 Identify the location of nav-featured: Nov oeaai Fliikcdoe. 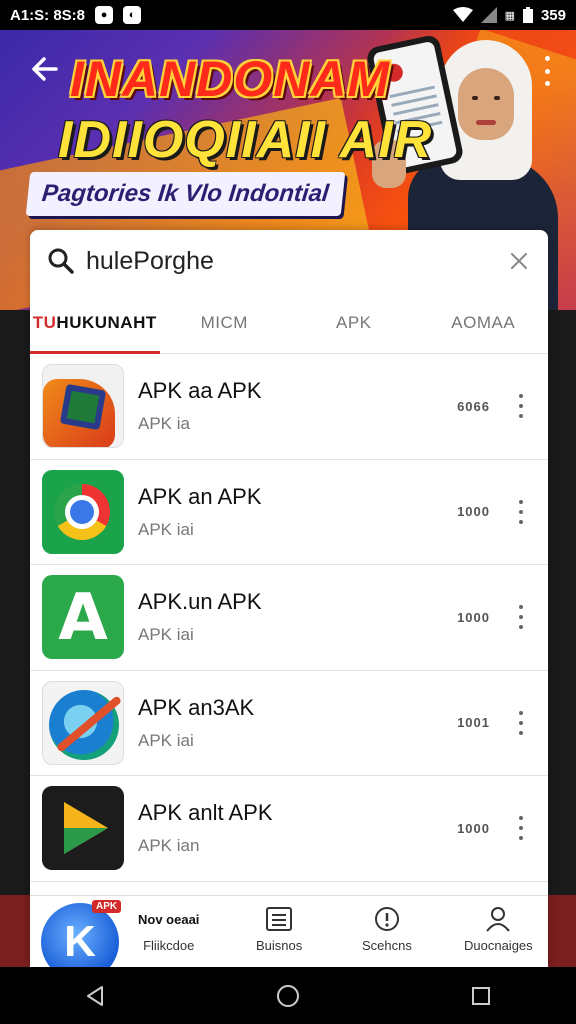
(169, 929).